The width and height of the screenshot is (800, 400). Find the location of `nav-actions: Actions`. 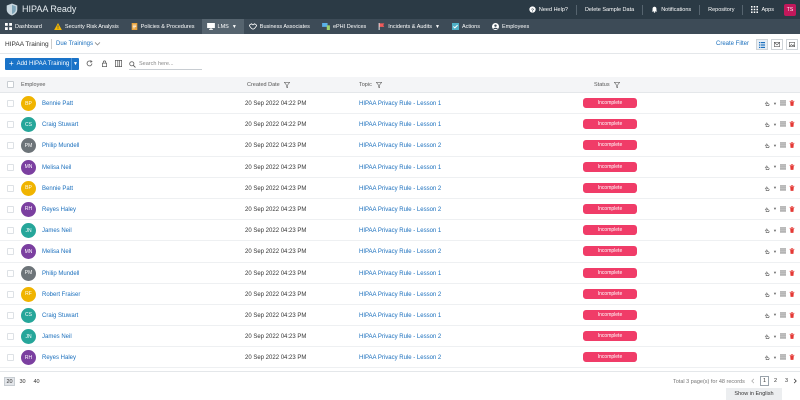

nav-actions: Actions is located at coordinates (467, 26).